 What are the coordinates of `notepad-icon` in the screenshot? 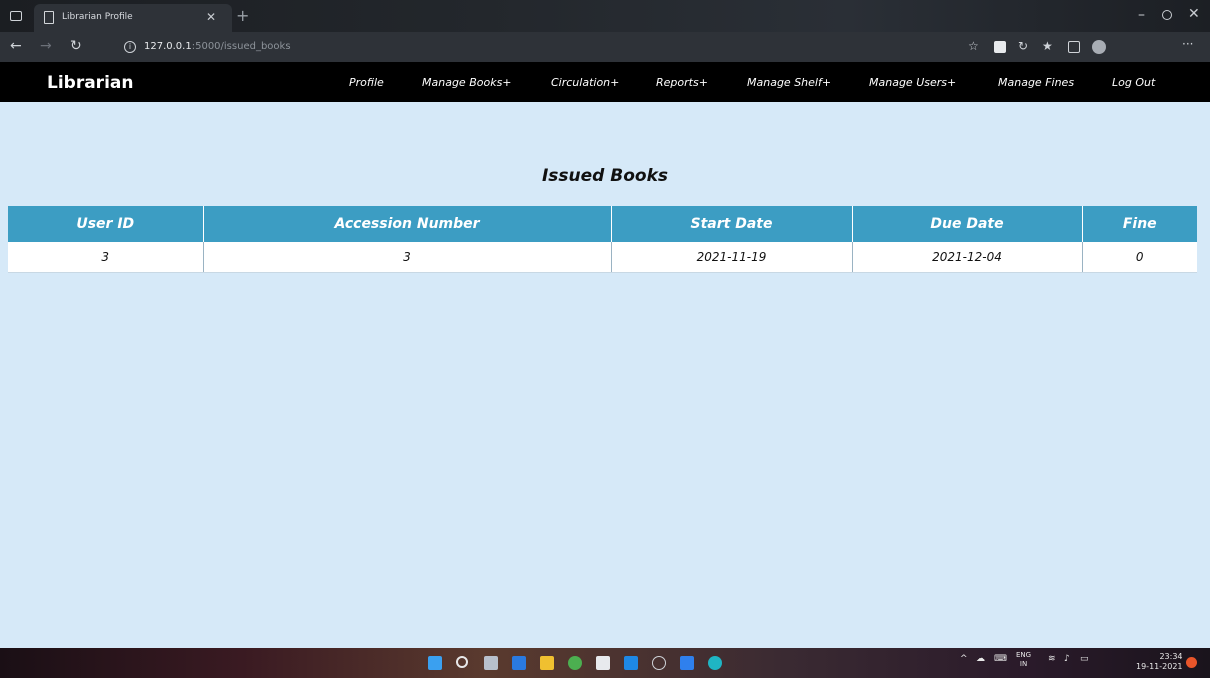 It's located at (603, 663).